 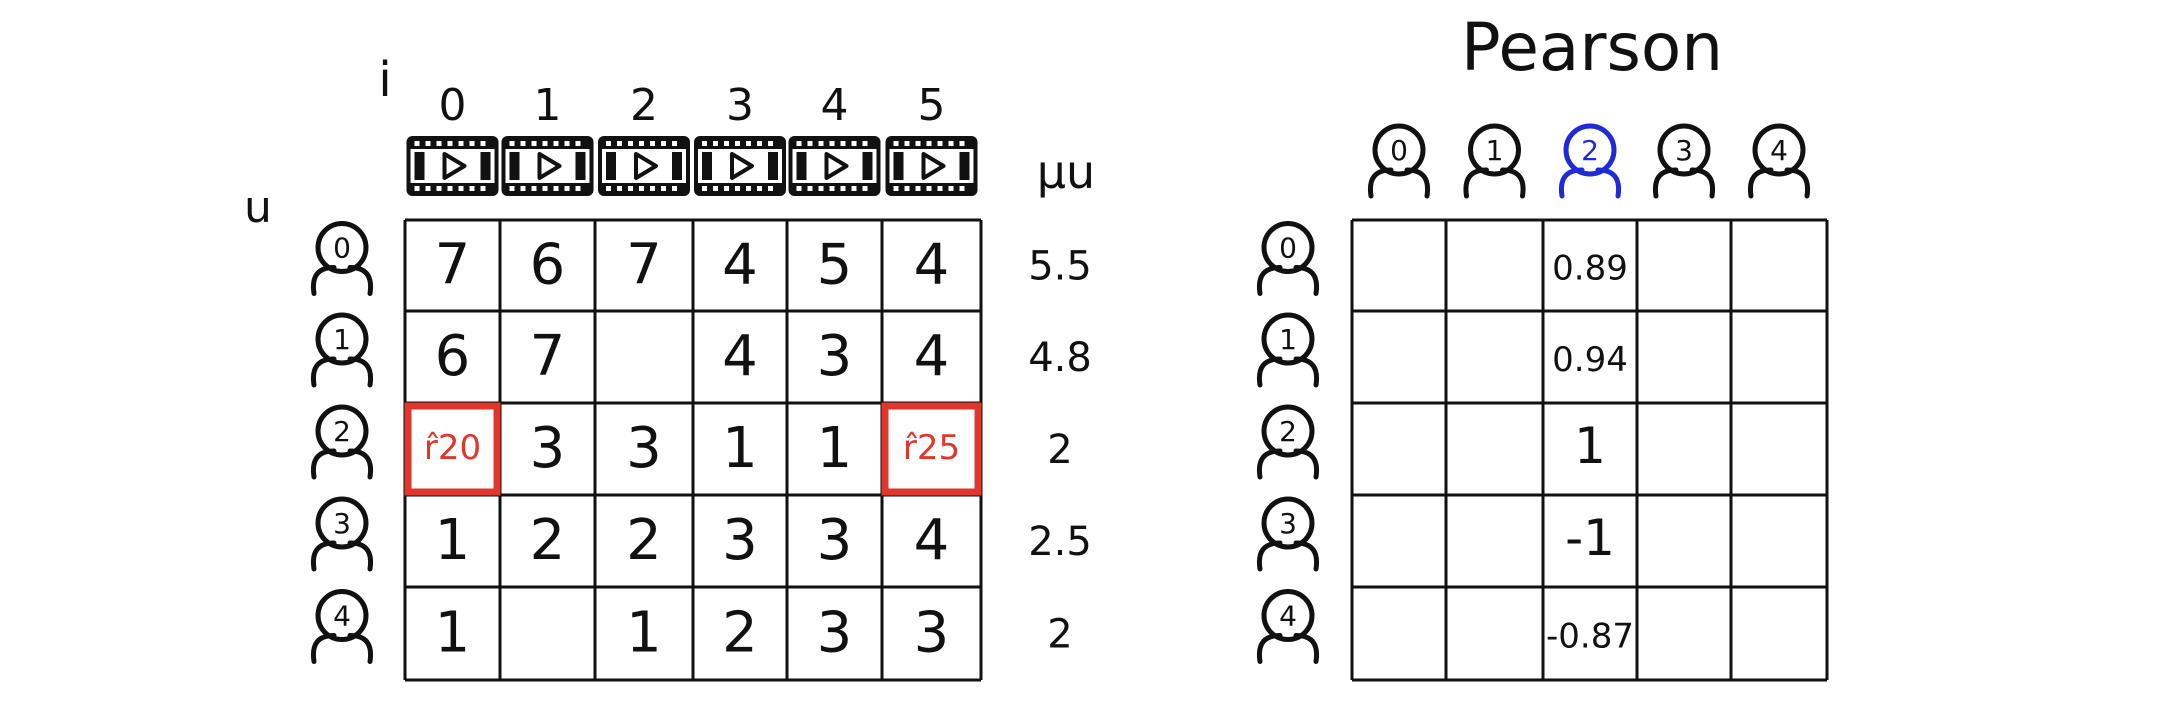 I want to click on pearson-correlation-value: 0.94, so click(x=1590, y=360).